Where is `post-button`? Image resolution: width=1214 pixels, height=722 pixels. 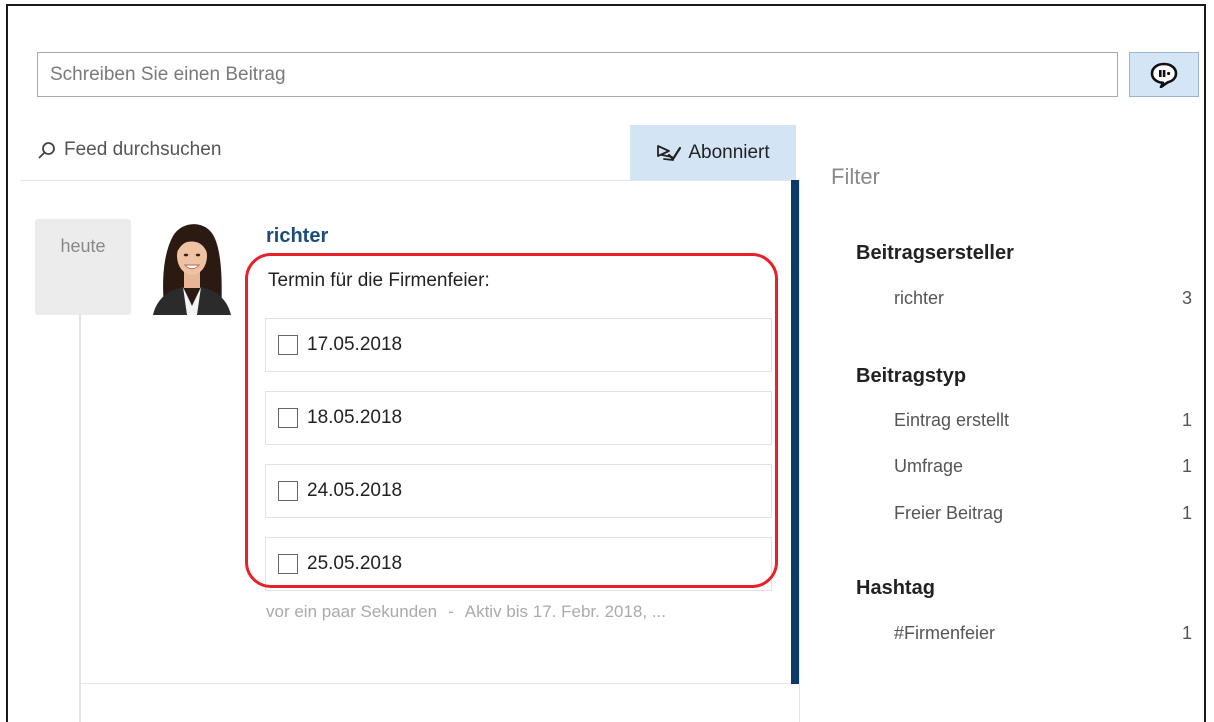 post-button is located at coordinates (1164, 74).